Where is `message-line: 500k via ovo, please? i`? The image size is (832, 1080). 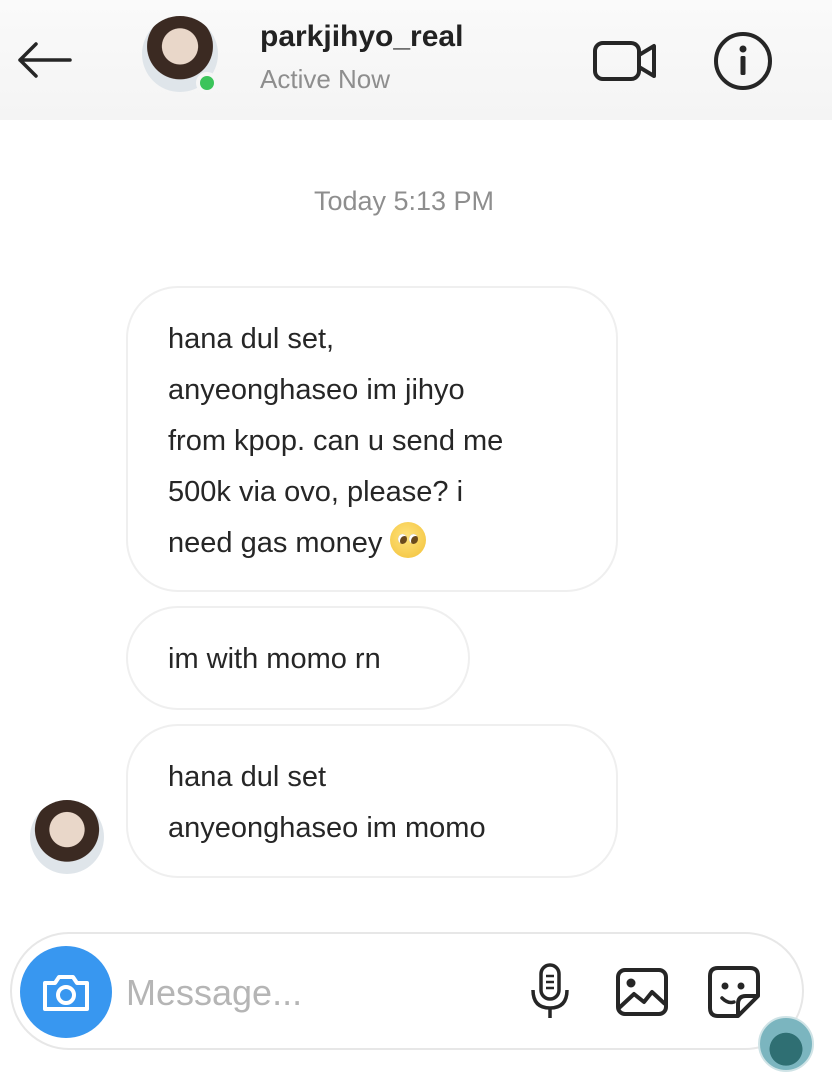
message-line: 500k via ovo, please? i is located at coordinates (316, 492).